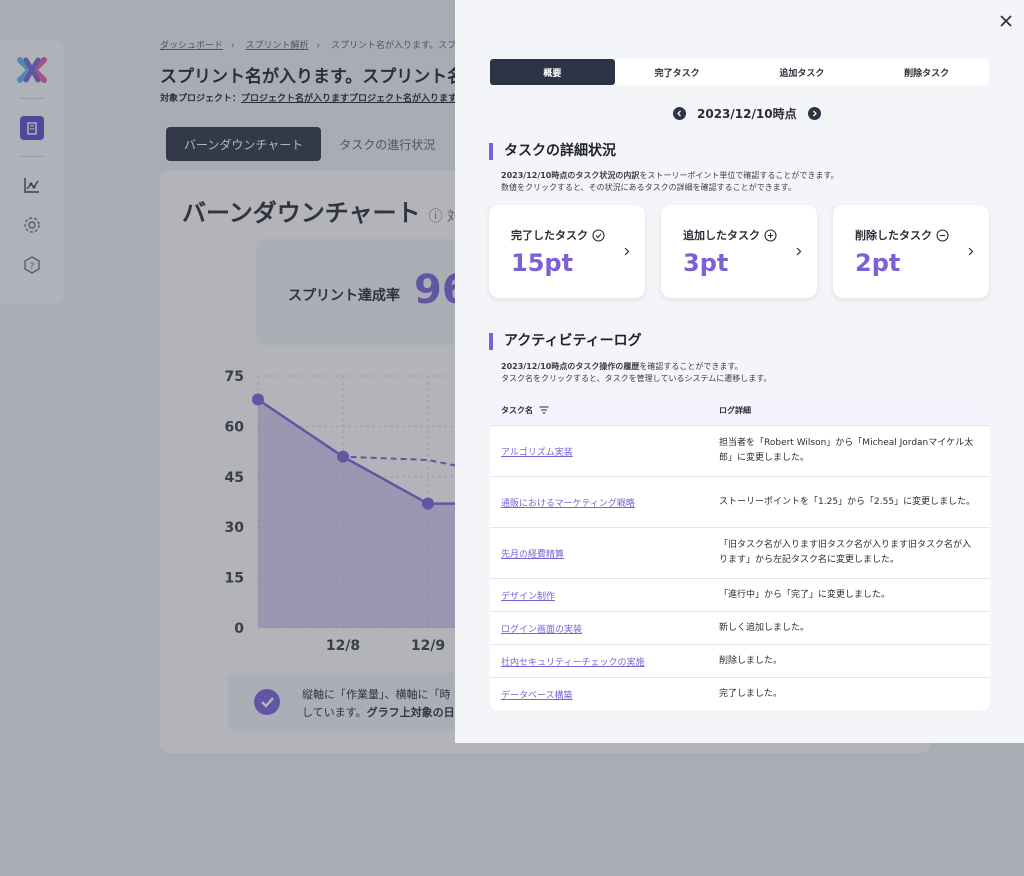  I want to click on tab-added-tasks: 追加タスク, so click(802, 72).